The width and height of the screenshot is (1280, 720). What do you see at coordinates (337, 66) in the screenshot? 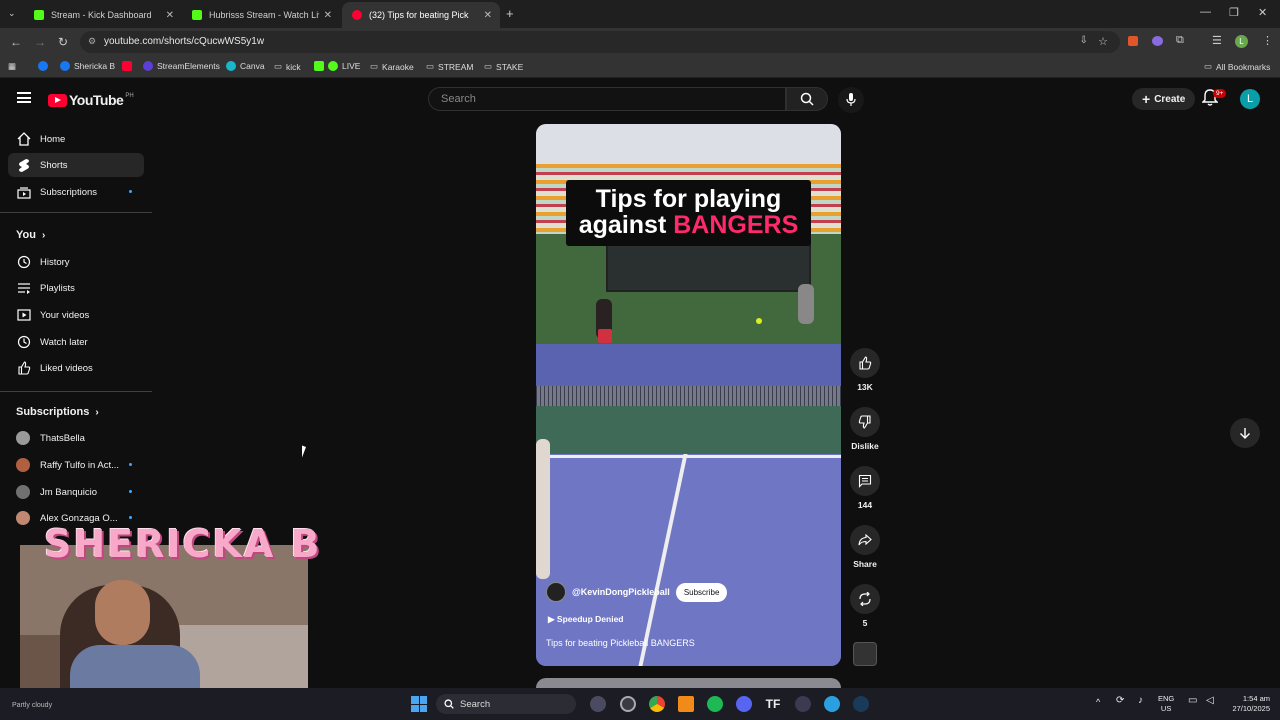
I see `bookmark-live: LIVE` at bounding box center [337, 66].